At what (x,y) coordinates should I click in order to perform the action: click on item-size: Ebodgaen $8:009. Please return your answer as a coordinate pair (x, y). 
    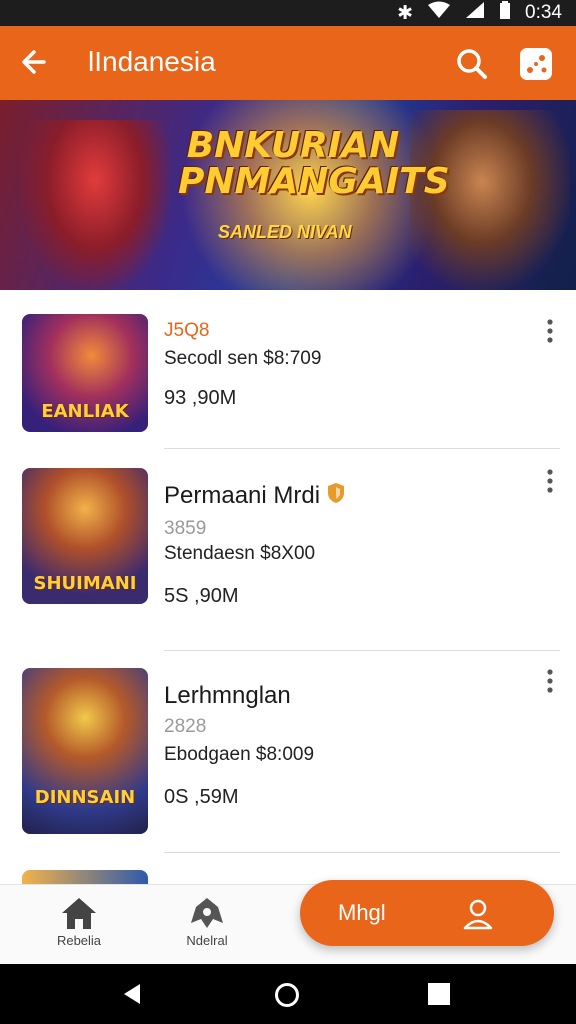
    Looking at the image, I should click on (239, 754).